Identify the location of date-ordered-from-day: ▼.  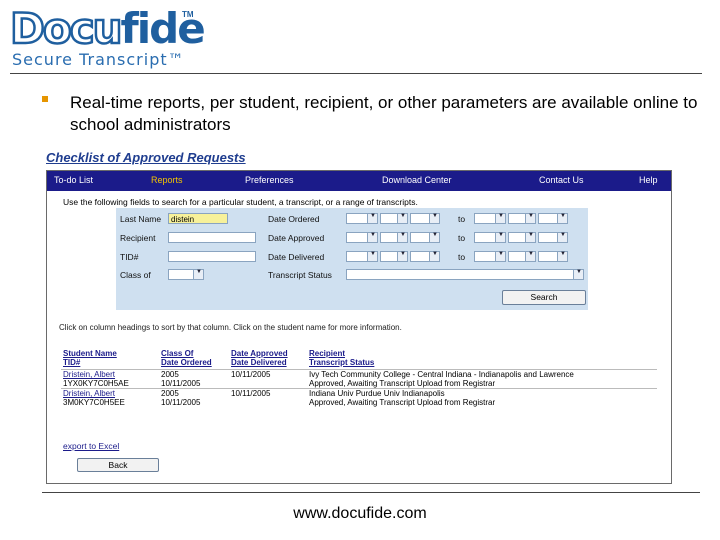
(394, 218).